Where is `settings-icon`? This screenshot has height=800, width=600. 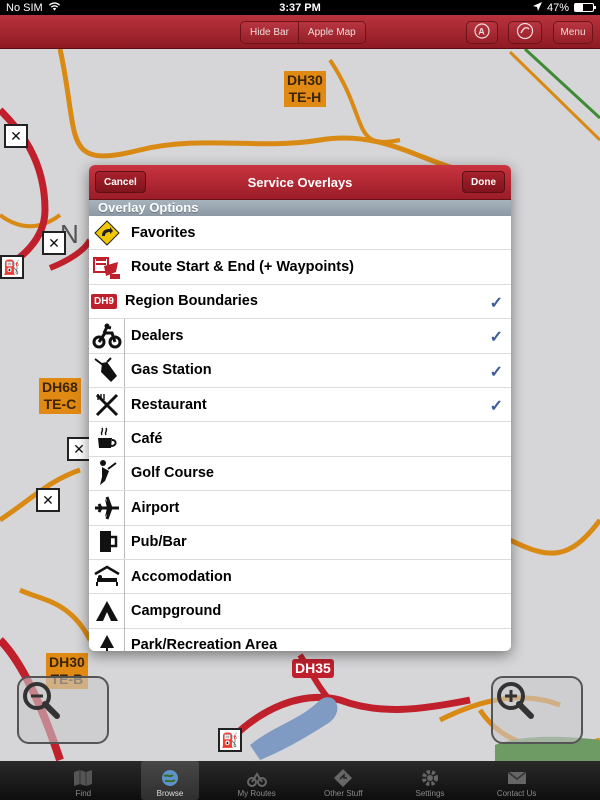 settings-icon is located at coordinates (430, 778).